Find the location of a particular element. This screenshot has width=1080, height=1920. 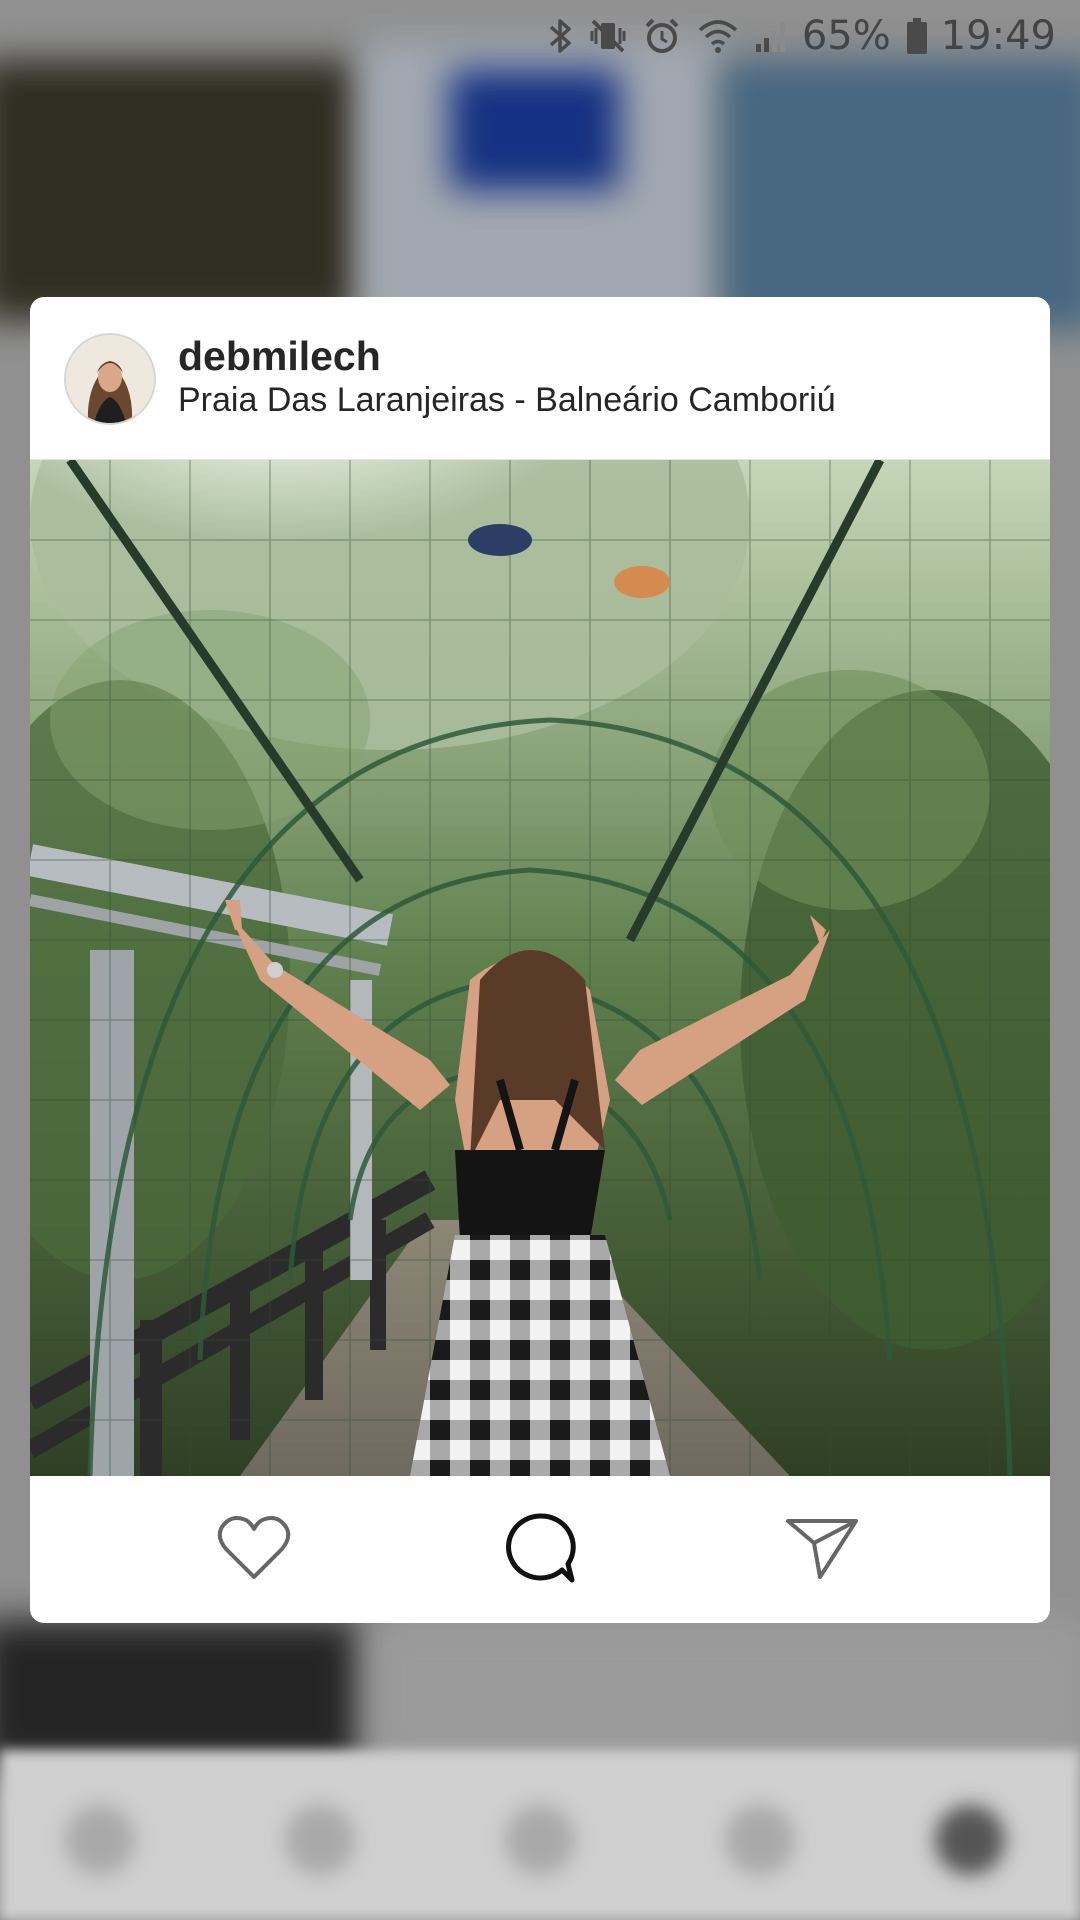

comment-bubble-icon is located at coordinates (540, 1550).